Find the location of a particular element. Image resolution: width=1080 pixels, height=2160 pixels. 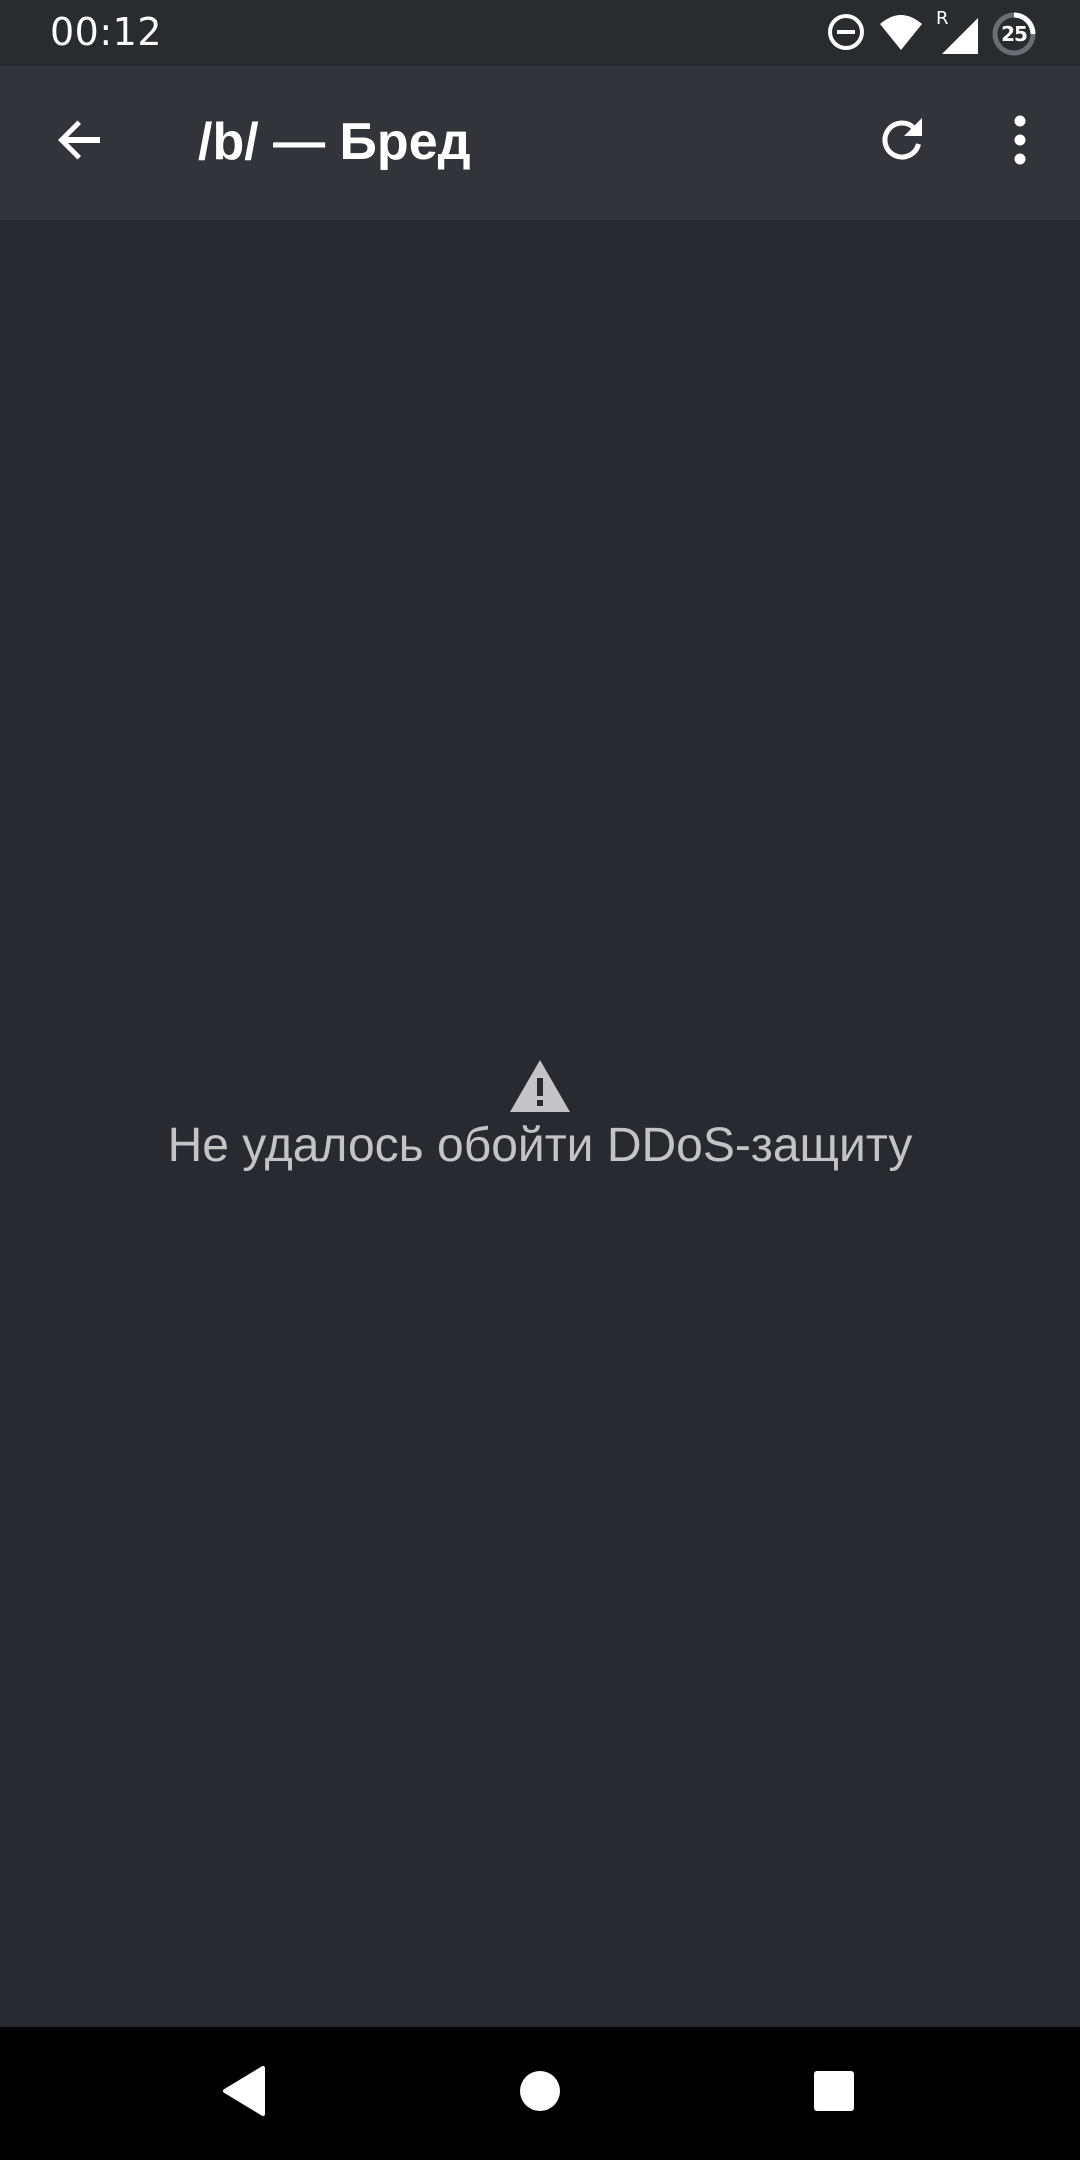

nav-back-button is located at coordinates (244, 2093).